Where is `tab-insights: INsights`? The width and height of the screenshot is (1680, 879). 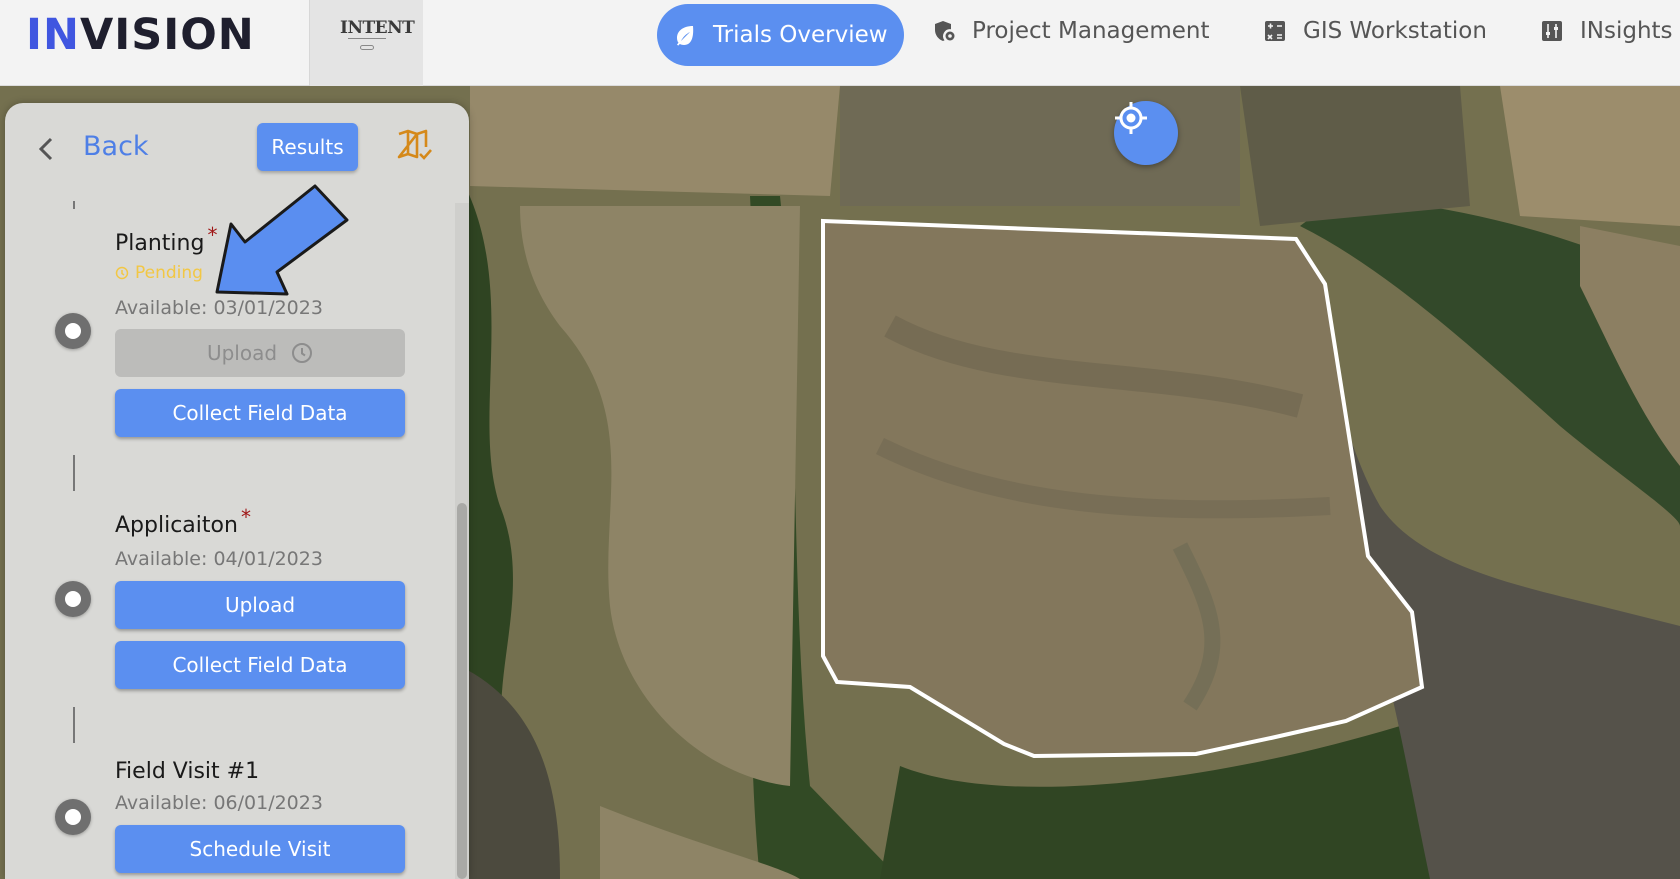 tab-insights: INsights is located at coordinates (1606, 31).